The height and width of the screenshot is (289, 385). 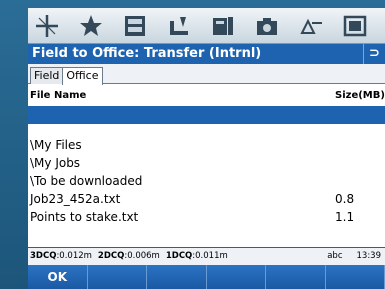 I want to click on list-item: \To be downloaded, so click(x=206, y=181).